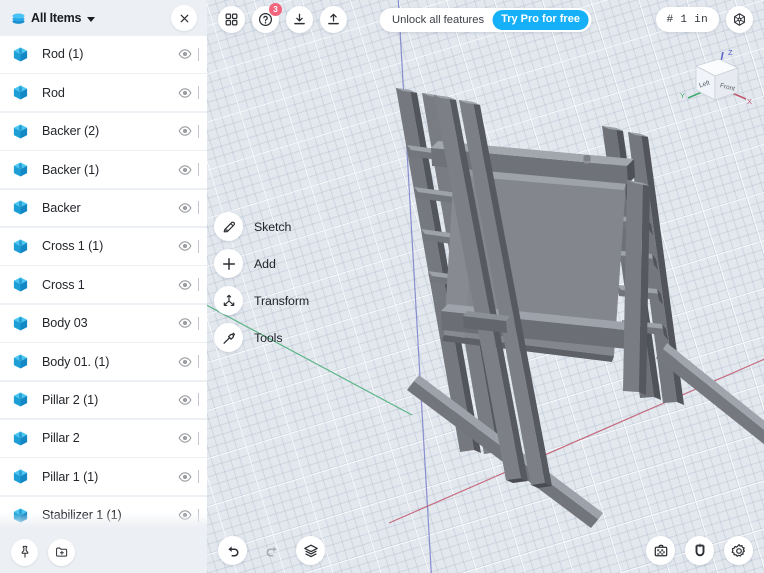  What do you see at coordinates (660, 550) in the screenshot?
I see `materials-icon` at bounding box center [660, 550].